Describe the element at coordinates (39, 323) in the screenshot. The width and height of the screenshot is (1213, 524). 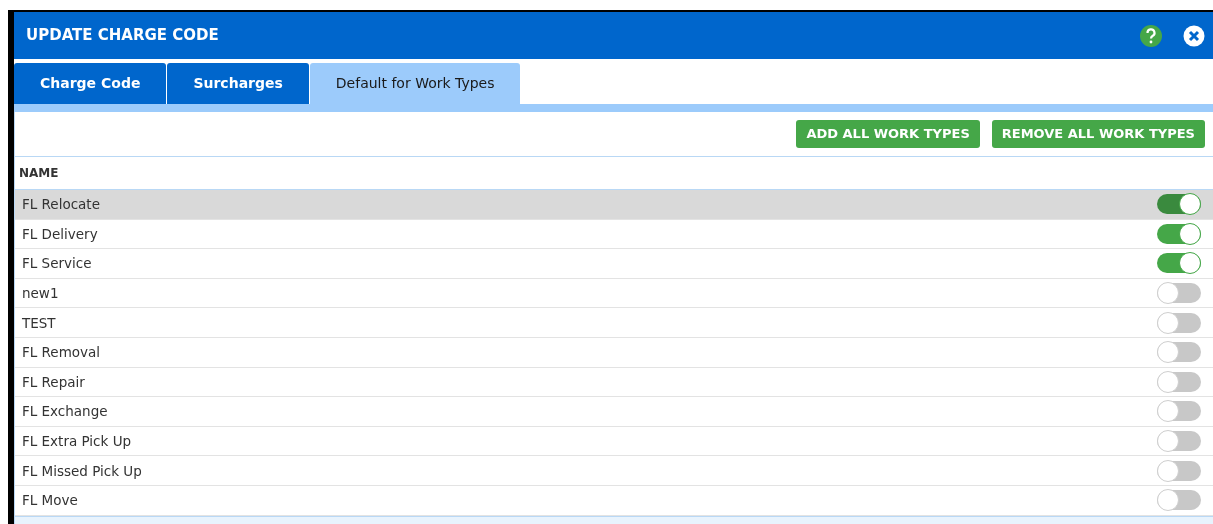
I see `work-type-name: TEST` at that location.